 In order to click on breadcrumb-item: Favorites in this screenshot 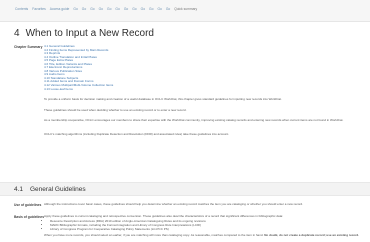, I will do `click(39, 9)`.